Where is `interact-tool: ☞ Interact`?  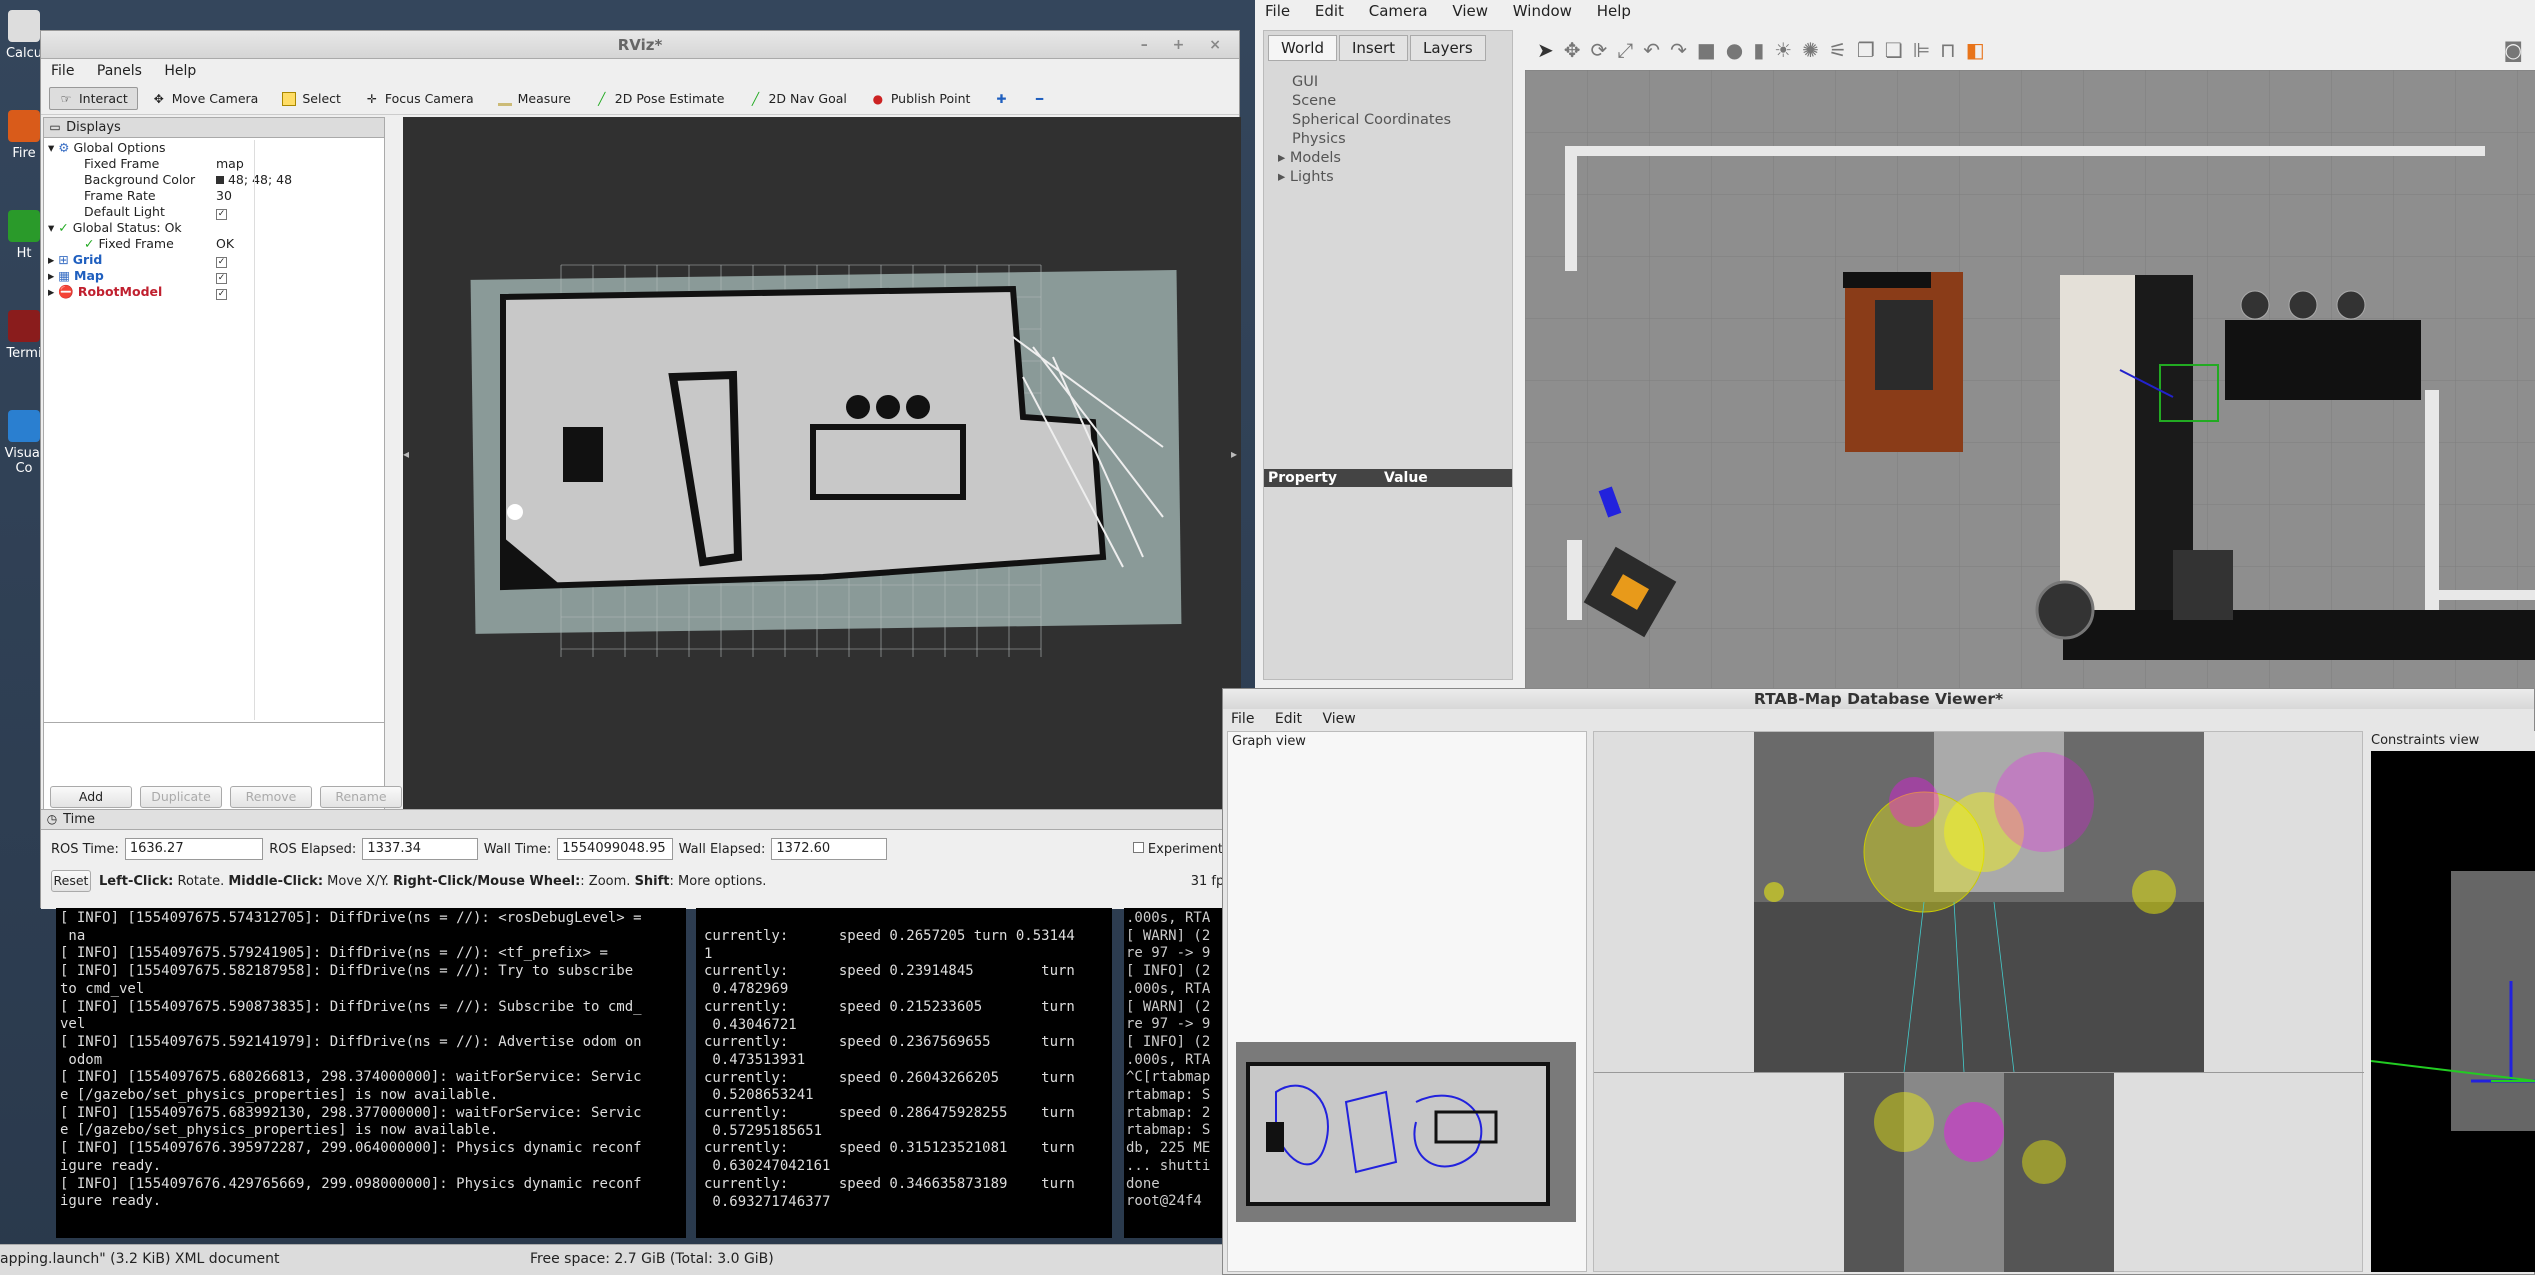 interact-tool: ☞ Interact is located at coordinates (93, 98).